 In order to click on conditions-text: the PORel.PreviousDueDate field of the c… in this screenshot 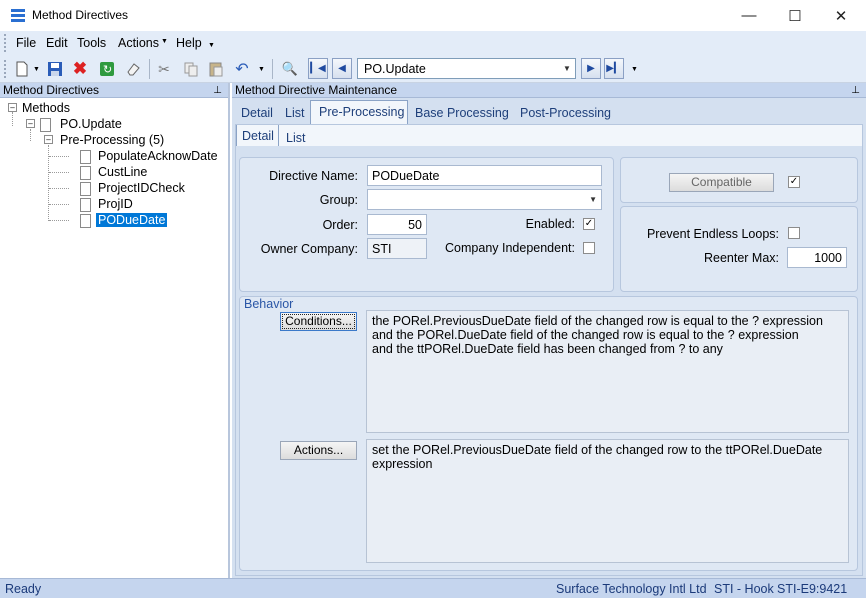, I will do `click(607, 371)`.